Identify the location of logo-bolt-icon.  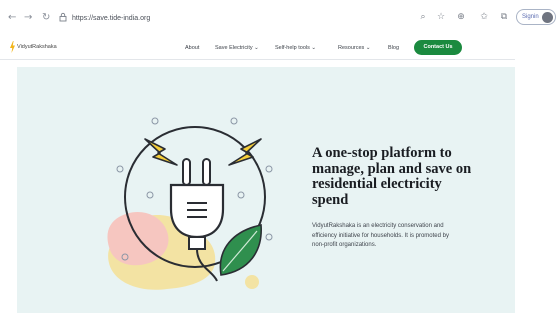
(12, 47).